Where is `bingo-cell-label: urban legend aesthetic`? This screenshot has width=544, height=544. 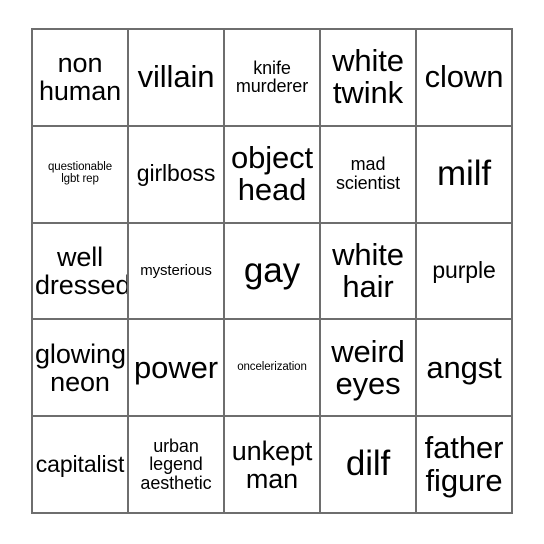 bingo-cell-label: urban legend aesthetic is located at coordinates (176, 464).